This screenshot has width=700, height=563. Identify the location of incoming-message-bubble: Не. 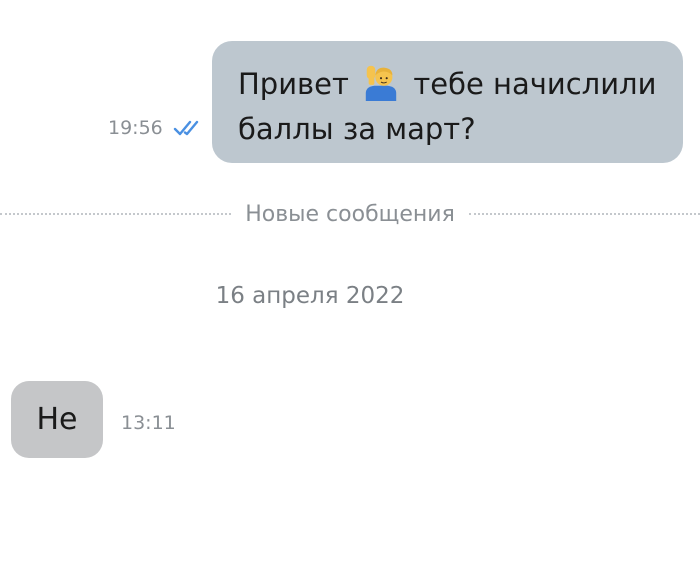
(57, 419).